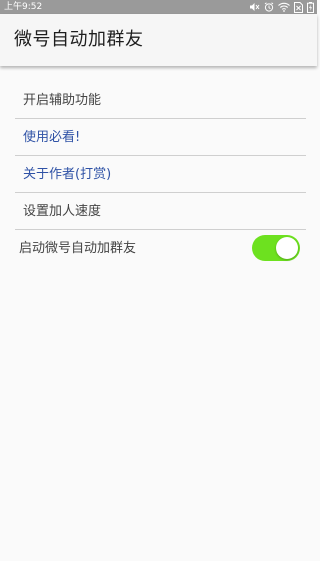 This screenshot has height=561, width=320. What do you see at coordinates (298, 7) in the screenshot?
I see `sim-none-icon` at bounding box center [298, 7].